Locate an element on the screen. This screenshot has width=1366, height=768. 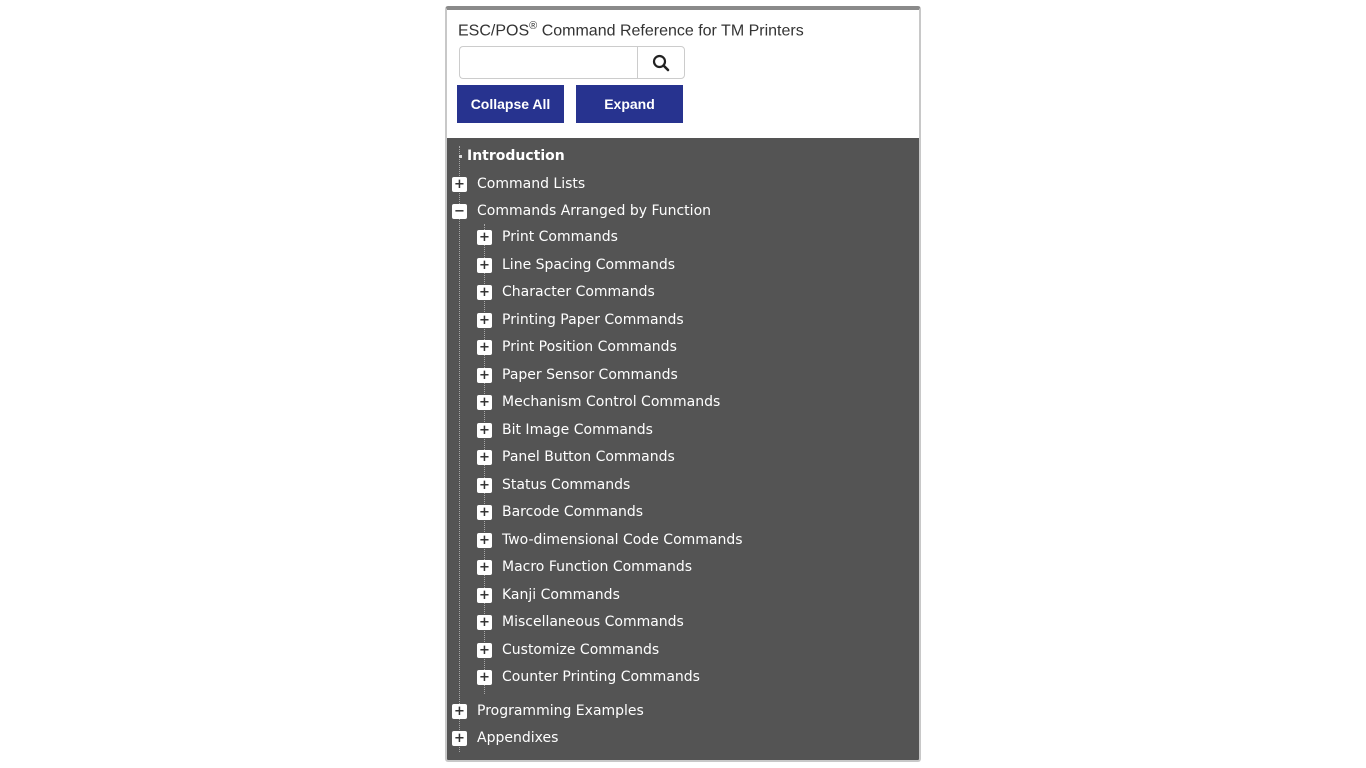
bullet-icon is located at coordinates (460, 156).